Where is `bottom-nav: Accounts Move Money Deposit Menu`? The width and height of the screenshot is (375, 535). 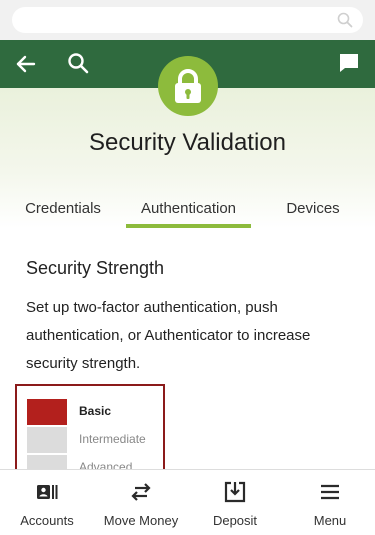 bottom-nav: Accounts Move Money Deposit Menu is located at coordinates (187, 502).